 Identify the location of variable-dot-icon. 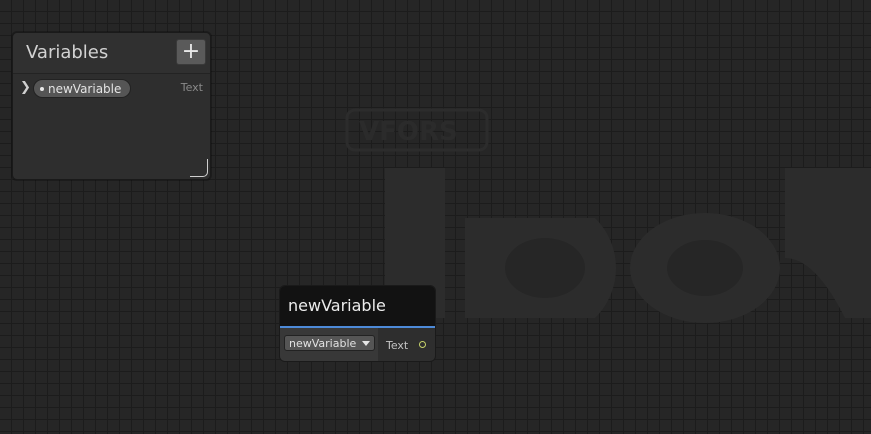
(42, 89).